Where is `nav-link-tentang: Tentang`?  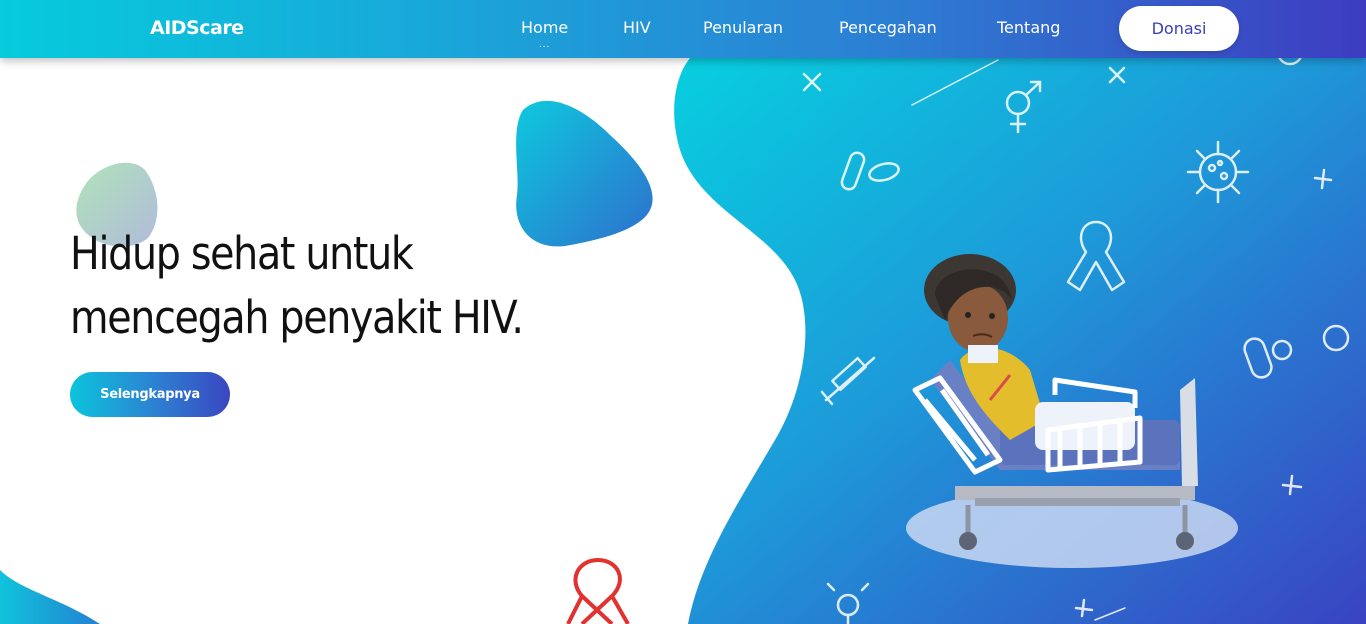
nav-link-tentang: Tentang is located at coordinates (1028, 27).